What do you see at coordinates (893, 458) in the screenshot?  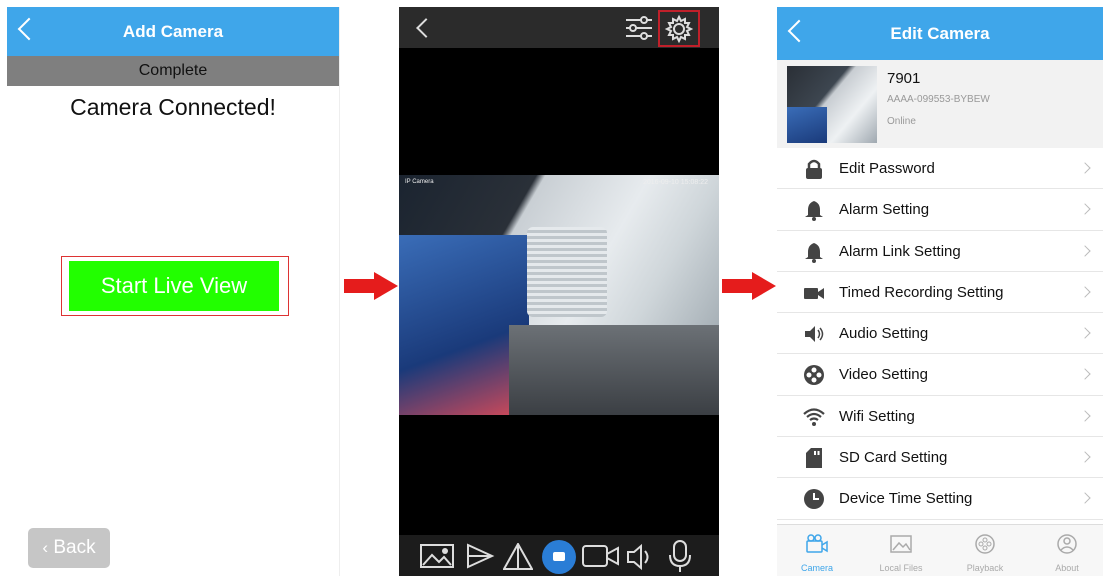 I see `menu-item-label: SD Card Setting` at bounding box center [893, 458].